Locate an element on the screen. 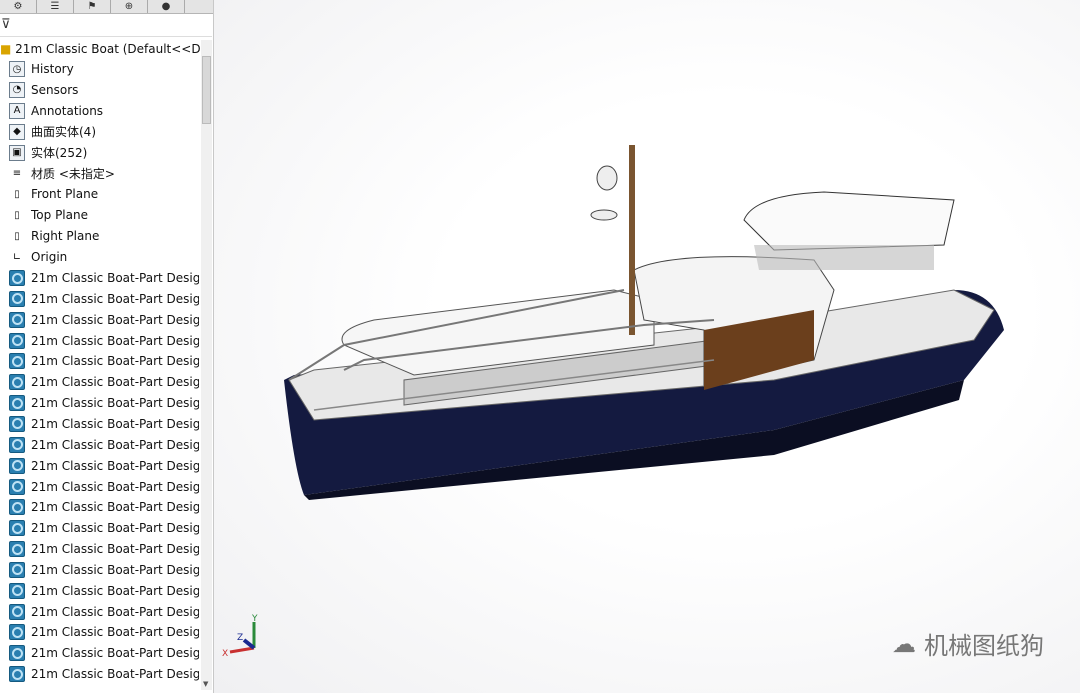  tree-item-label: 材质 <未指定> is located at coordinates (73, 174).